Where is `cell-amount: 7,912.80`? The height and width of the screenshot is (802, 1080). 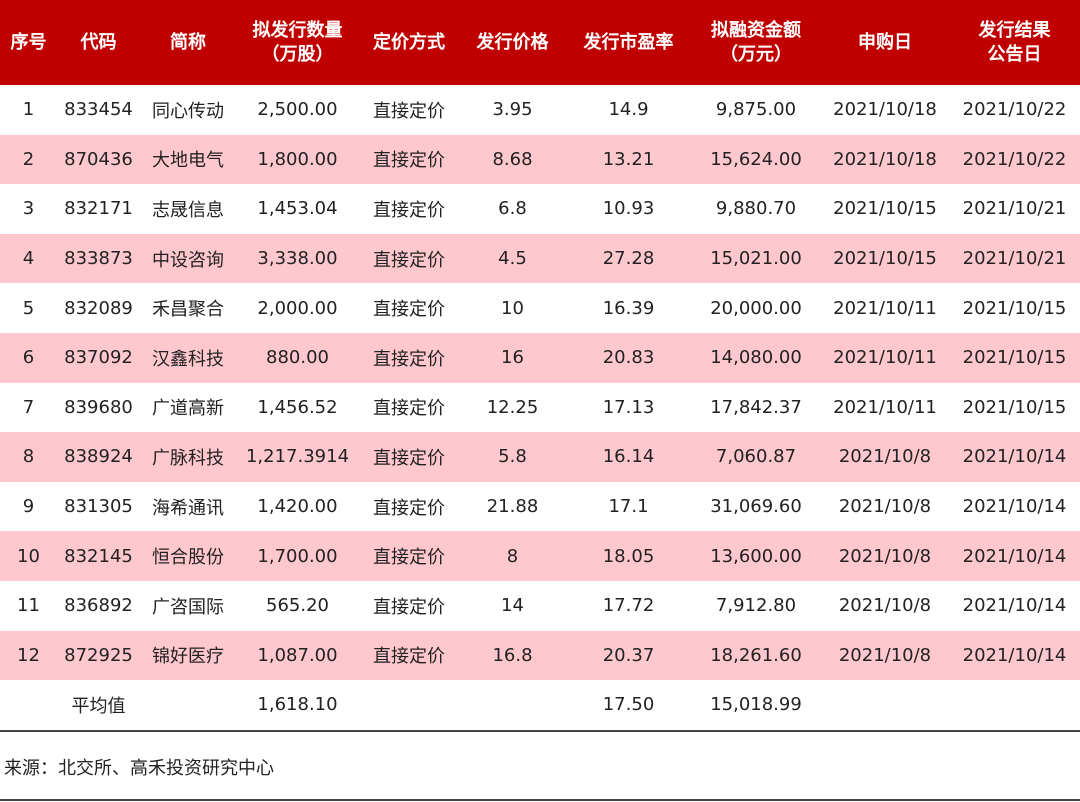
cell-amount: 7,912.80 is located at coordinates (756, 606).